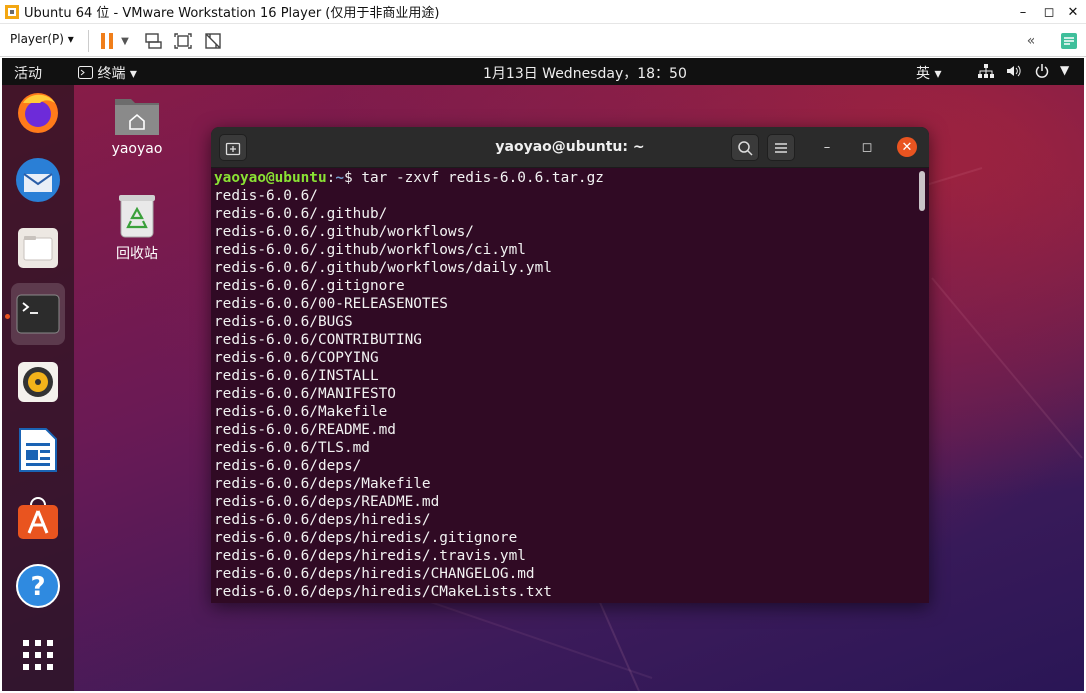  What do you see at coordinates (585, 73) in the screenshot?
I see `clock: 1月13日 Wednesday，18：50` at bounding box center [585, 73].